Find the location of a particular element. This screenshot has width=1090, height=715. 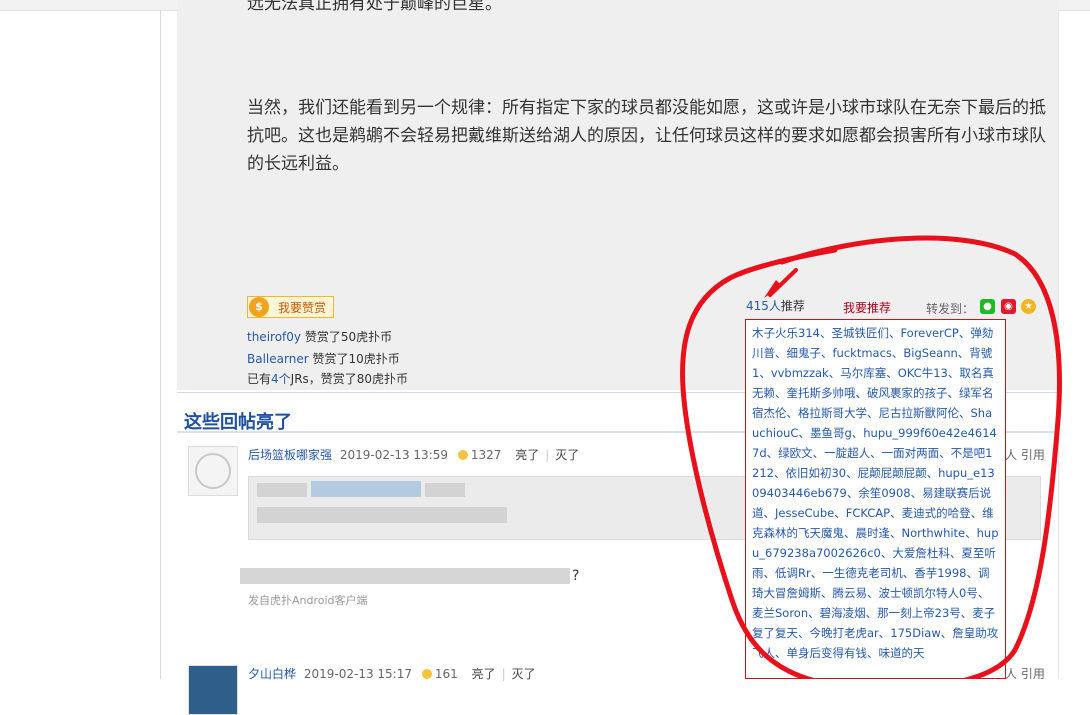

reward-count-link: 4个 is located at coordinates (281, 379).